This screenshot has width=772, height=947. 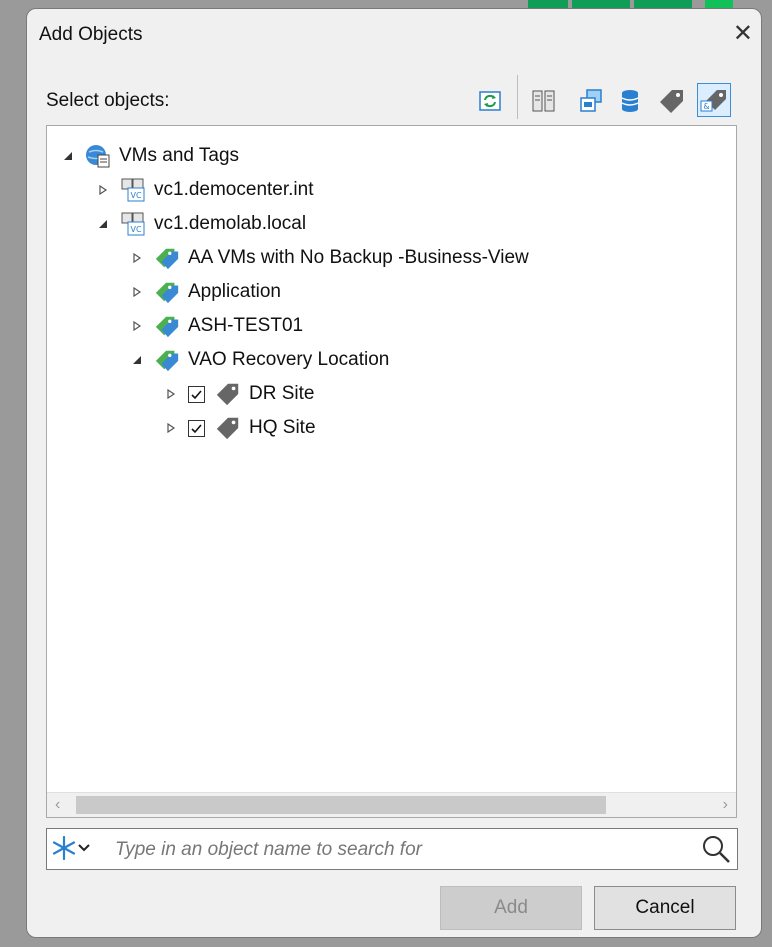 I want to click on search-filter-dropdown, so click(x=71, y=848).